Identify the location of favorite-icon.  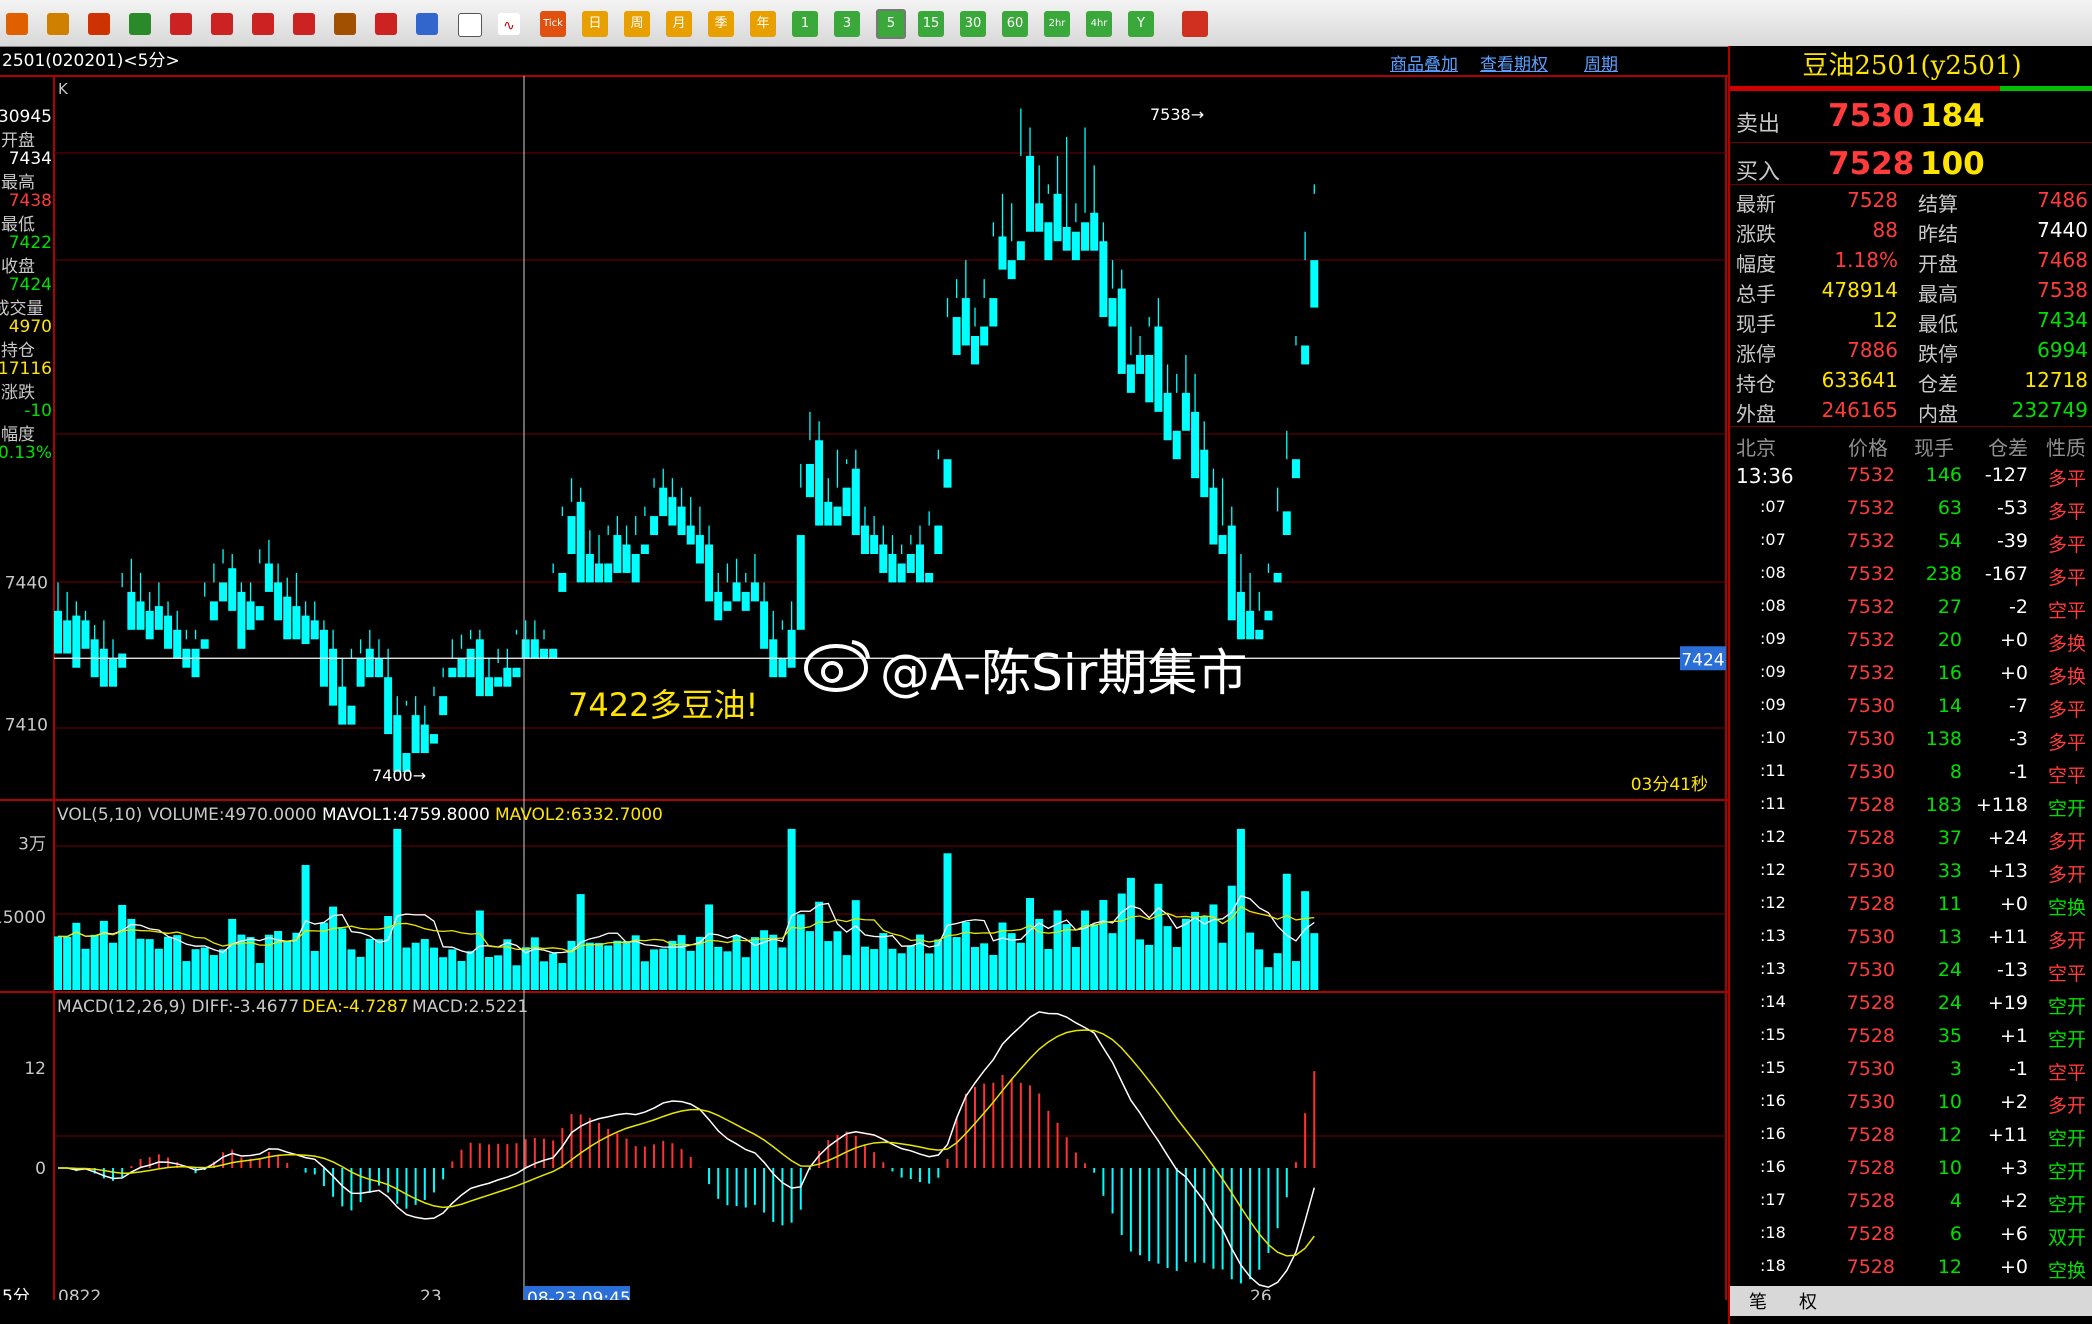
(263, 24).